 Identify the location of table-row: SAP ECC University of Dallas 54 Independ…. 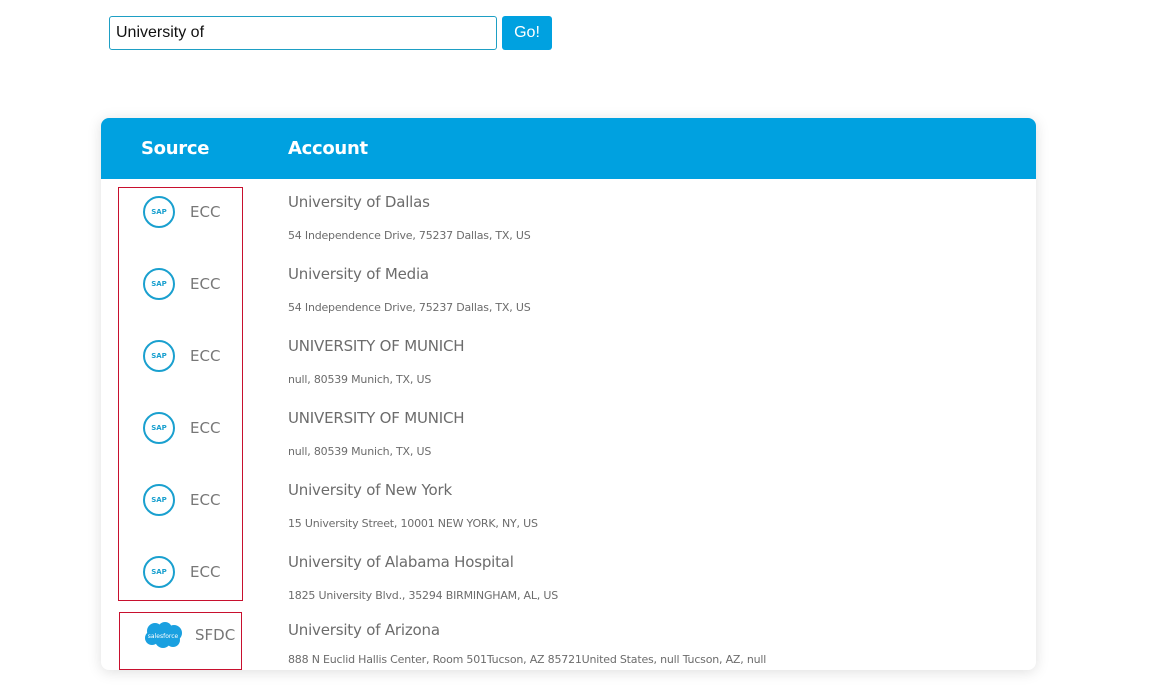
(568, 215).